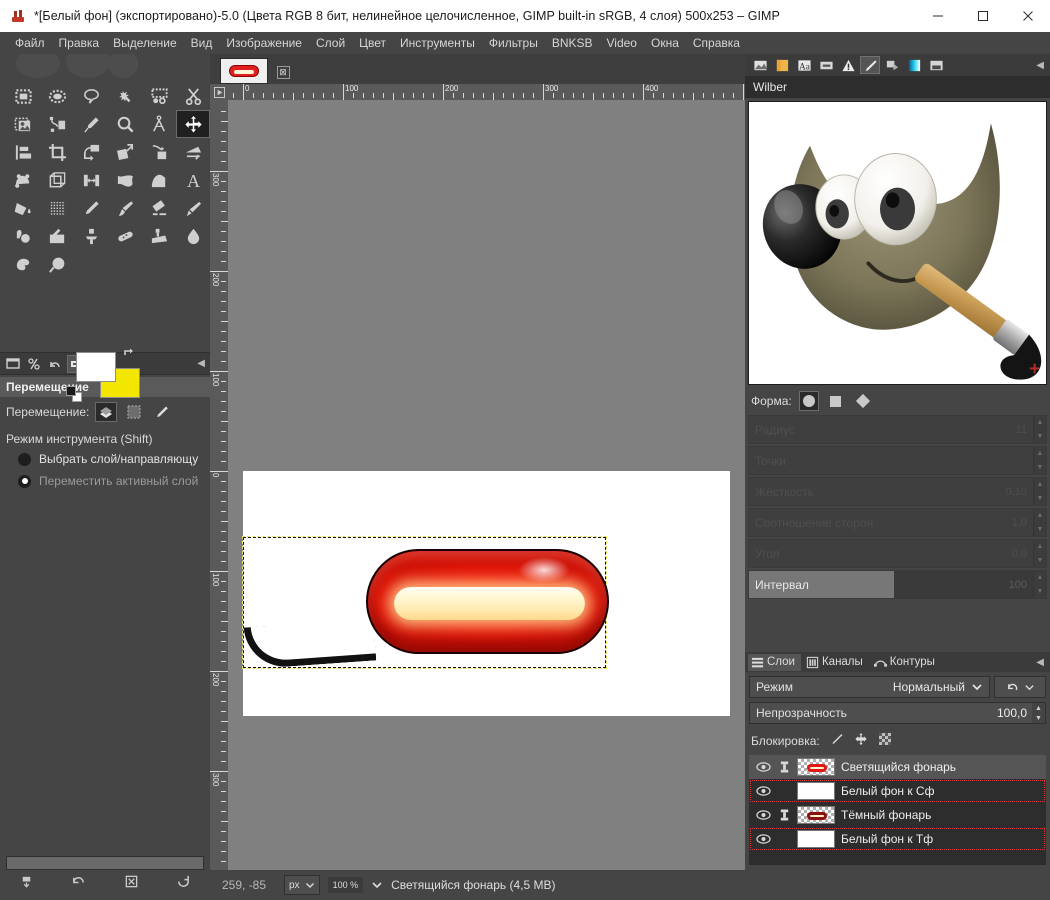  Describe the element at coordinates (125, 124) in the screenshot. I see `zoom-tool` at that location.